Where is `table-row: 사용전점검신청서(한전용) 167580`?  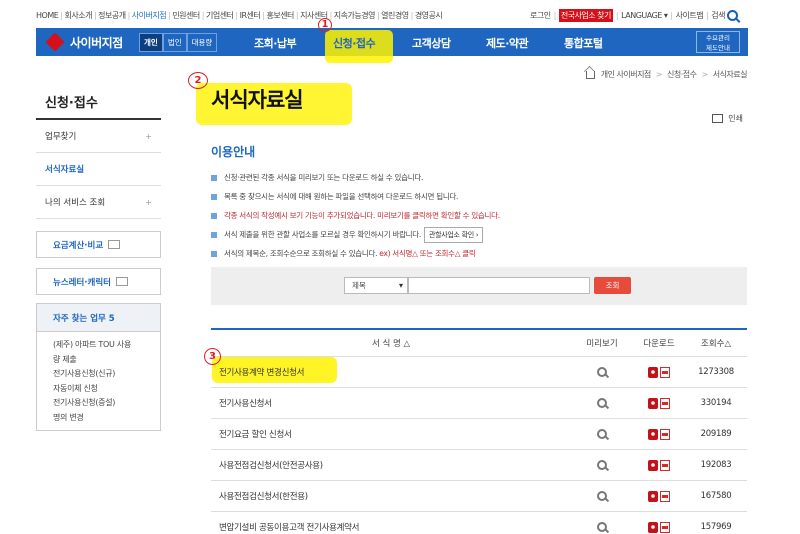 table-row: 사용전점검신청서(한전용) 167580 is located at coordinates (479, 496).